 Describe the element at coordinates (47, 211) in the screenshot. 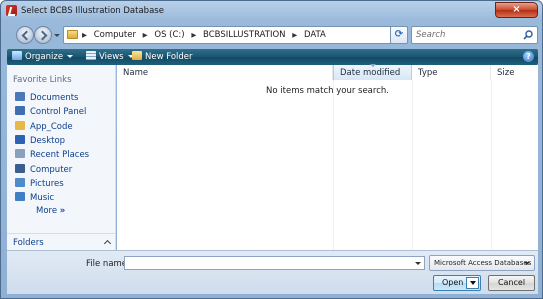

I see `more-label: More` at that location.